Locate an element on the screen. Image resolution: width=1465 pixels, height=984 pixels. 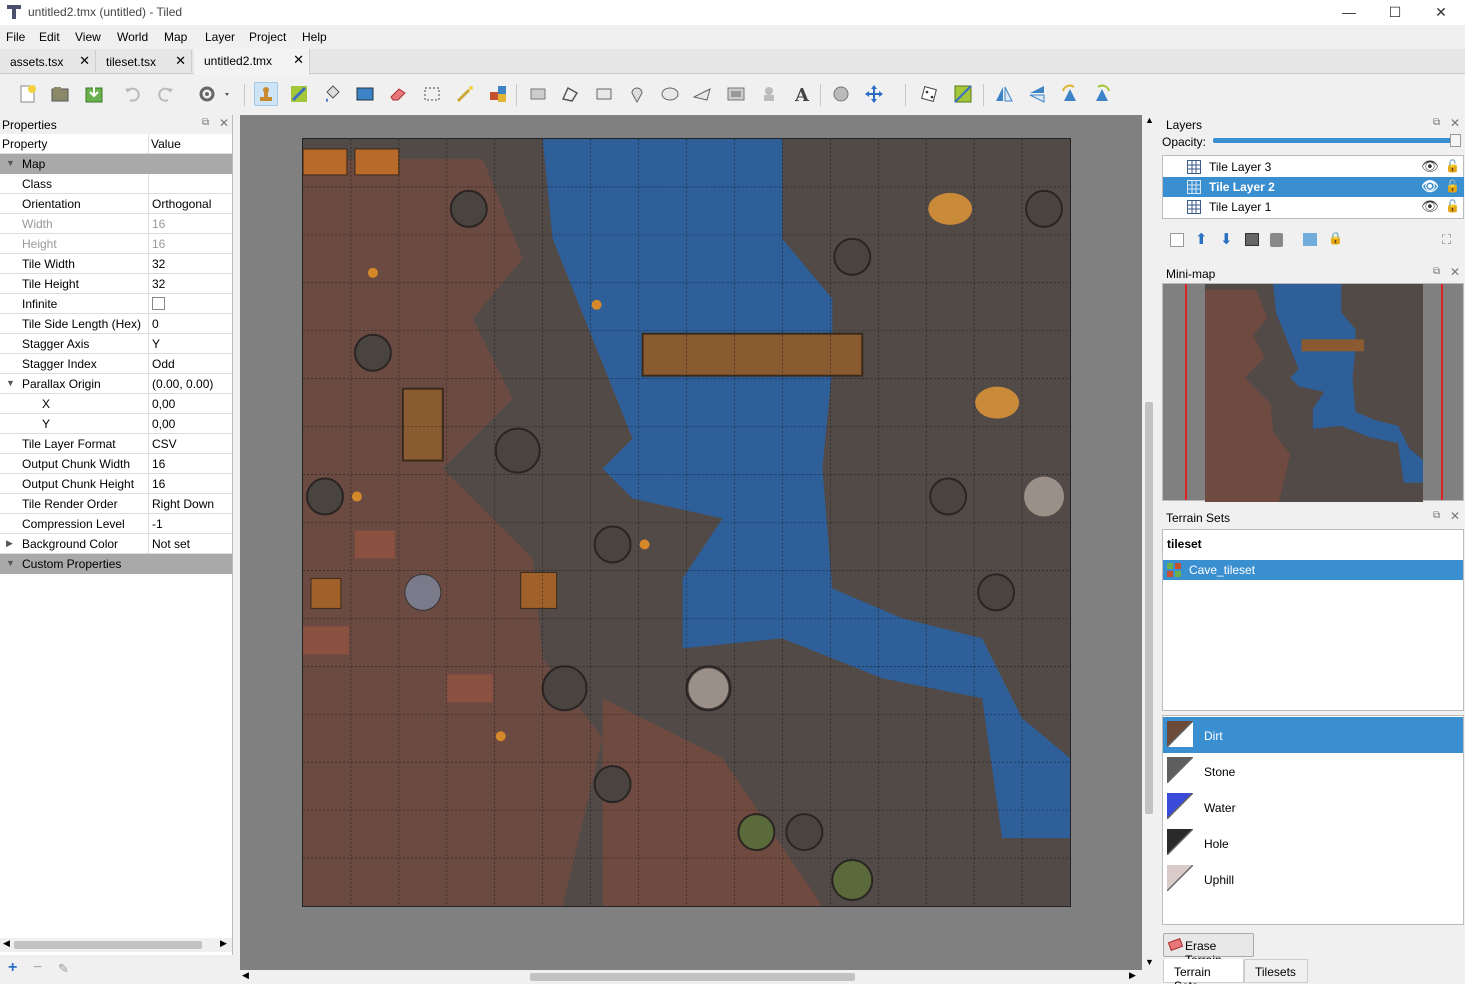
rename-property-icon: ✎ is located at coordinates (63, 969).